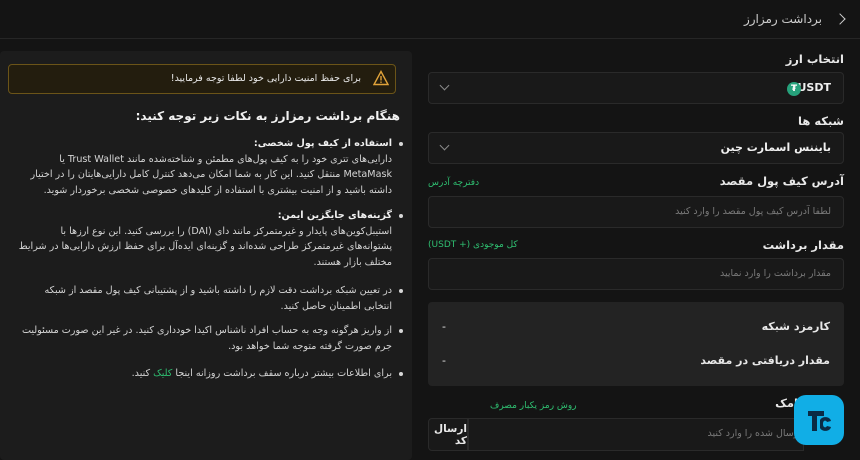 Image resolution: width=860 pixels, height=460 pixels. What do you see at coordinates (636, 344) in the screenshot?
I see `fee-summary: کارمزد شبکه - مقدار دریافتی در مقصد -` at bounding box center [636, 344].